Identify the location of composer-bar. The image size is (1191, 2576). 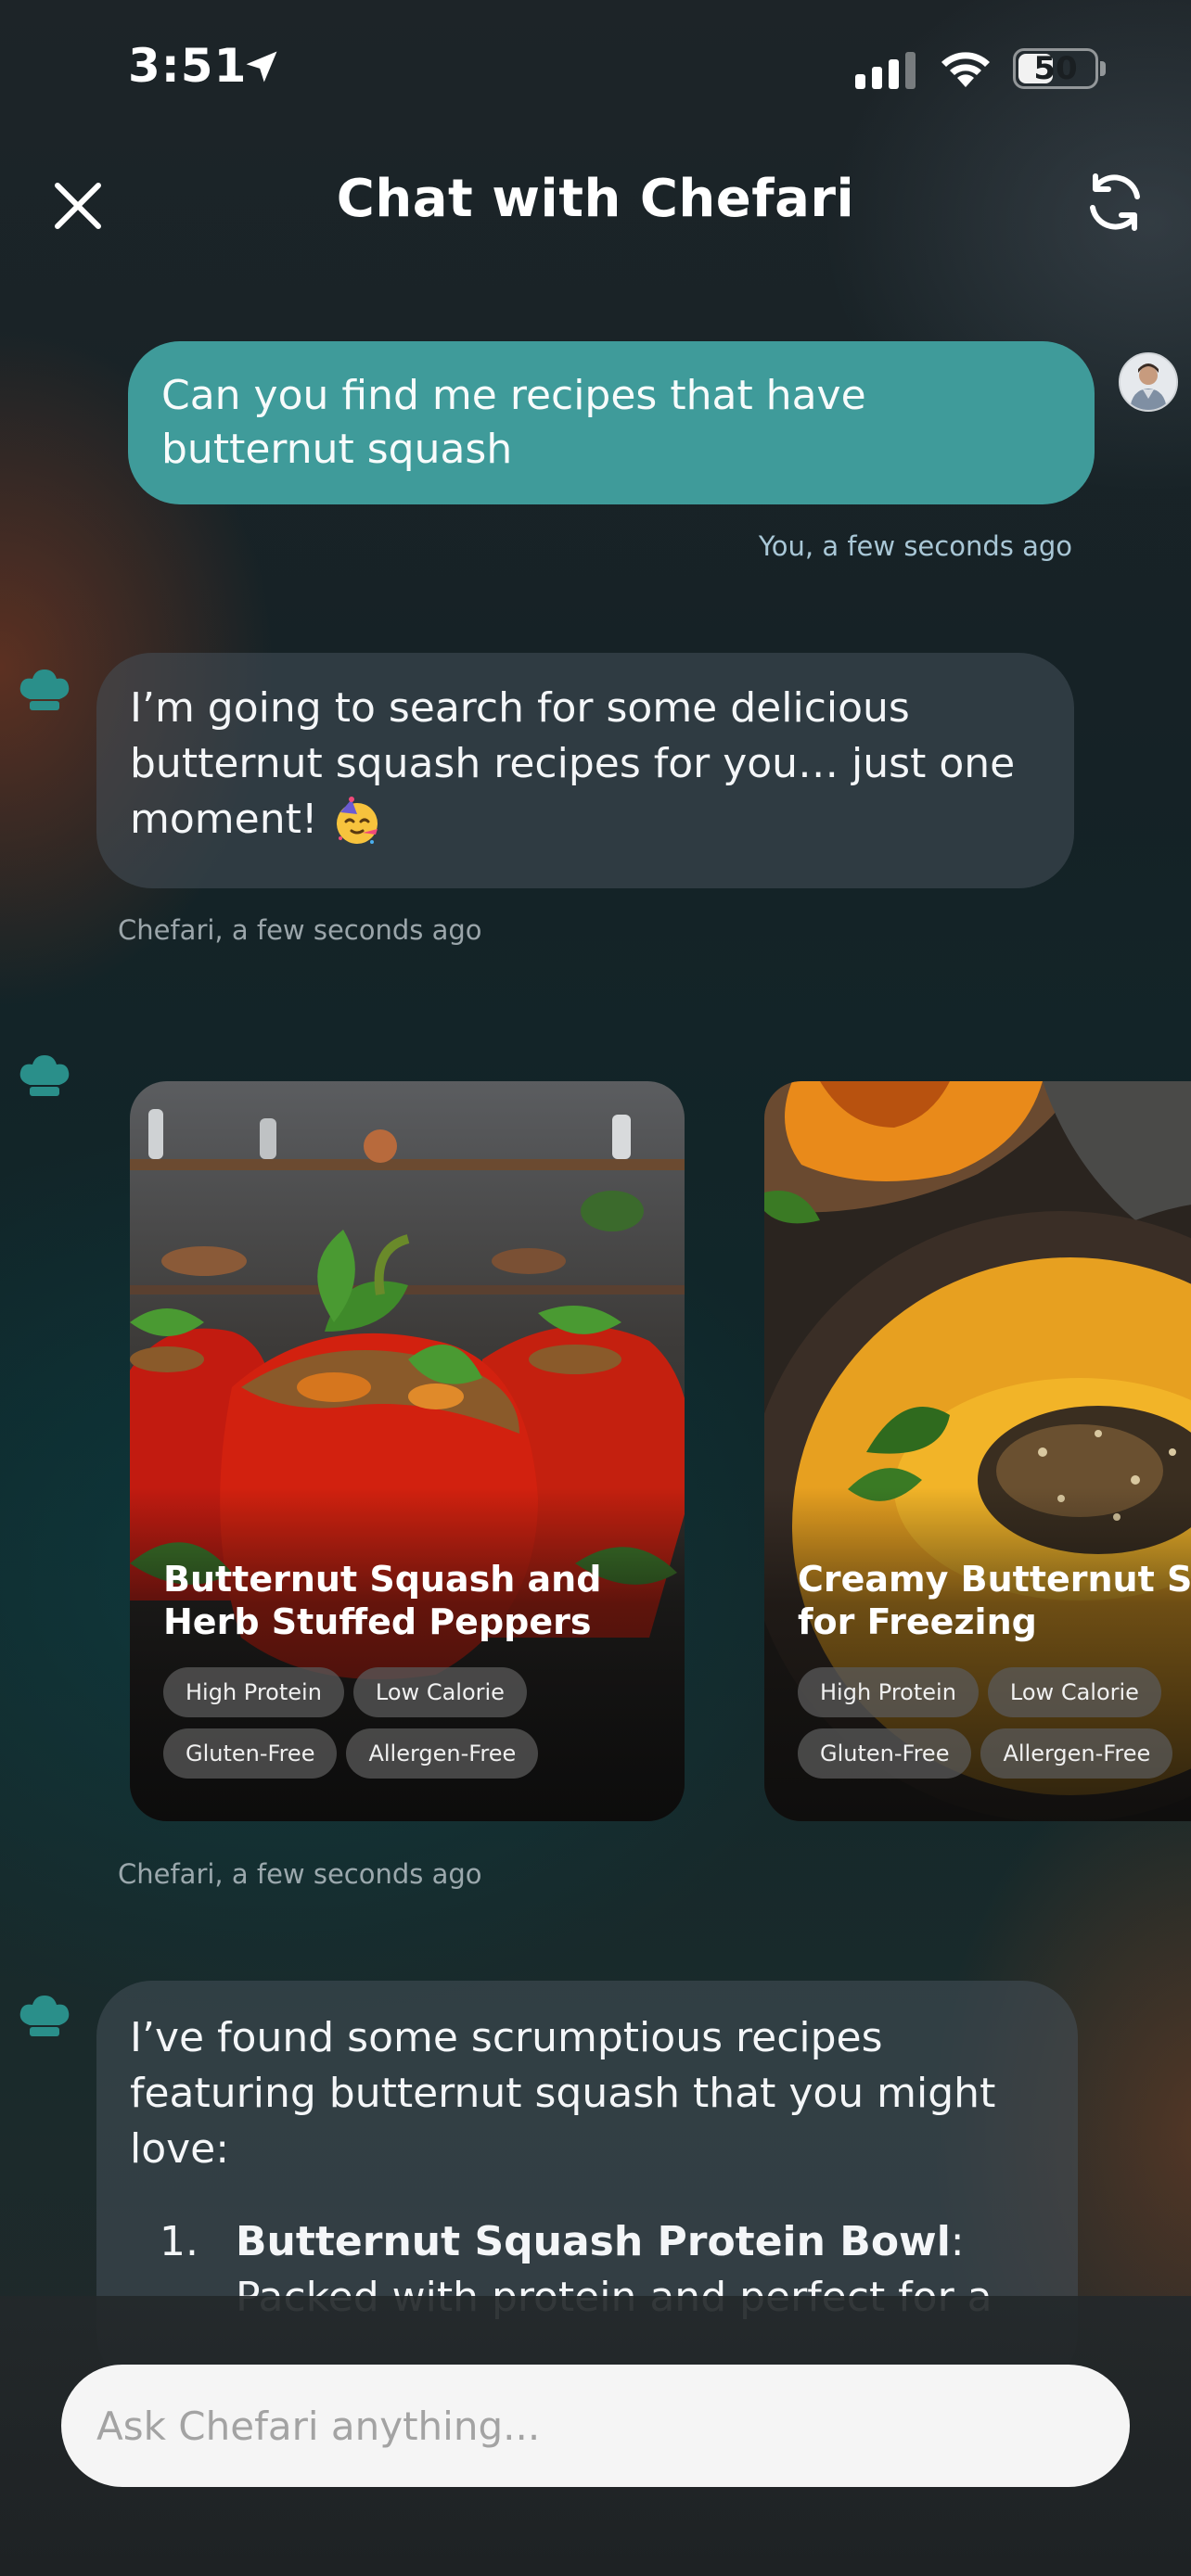
(595, 2436).